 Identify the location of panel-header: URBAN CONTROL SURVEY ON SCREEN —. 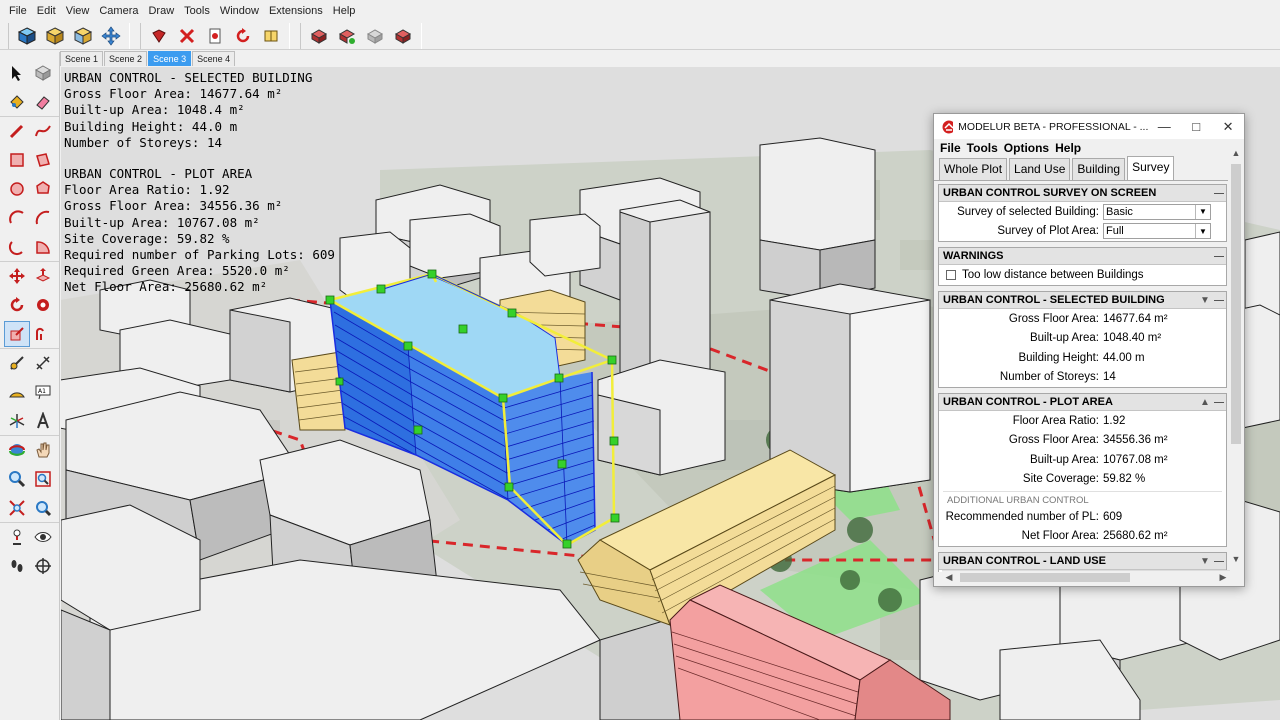
(1082, 193).